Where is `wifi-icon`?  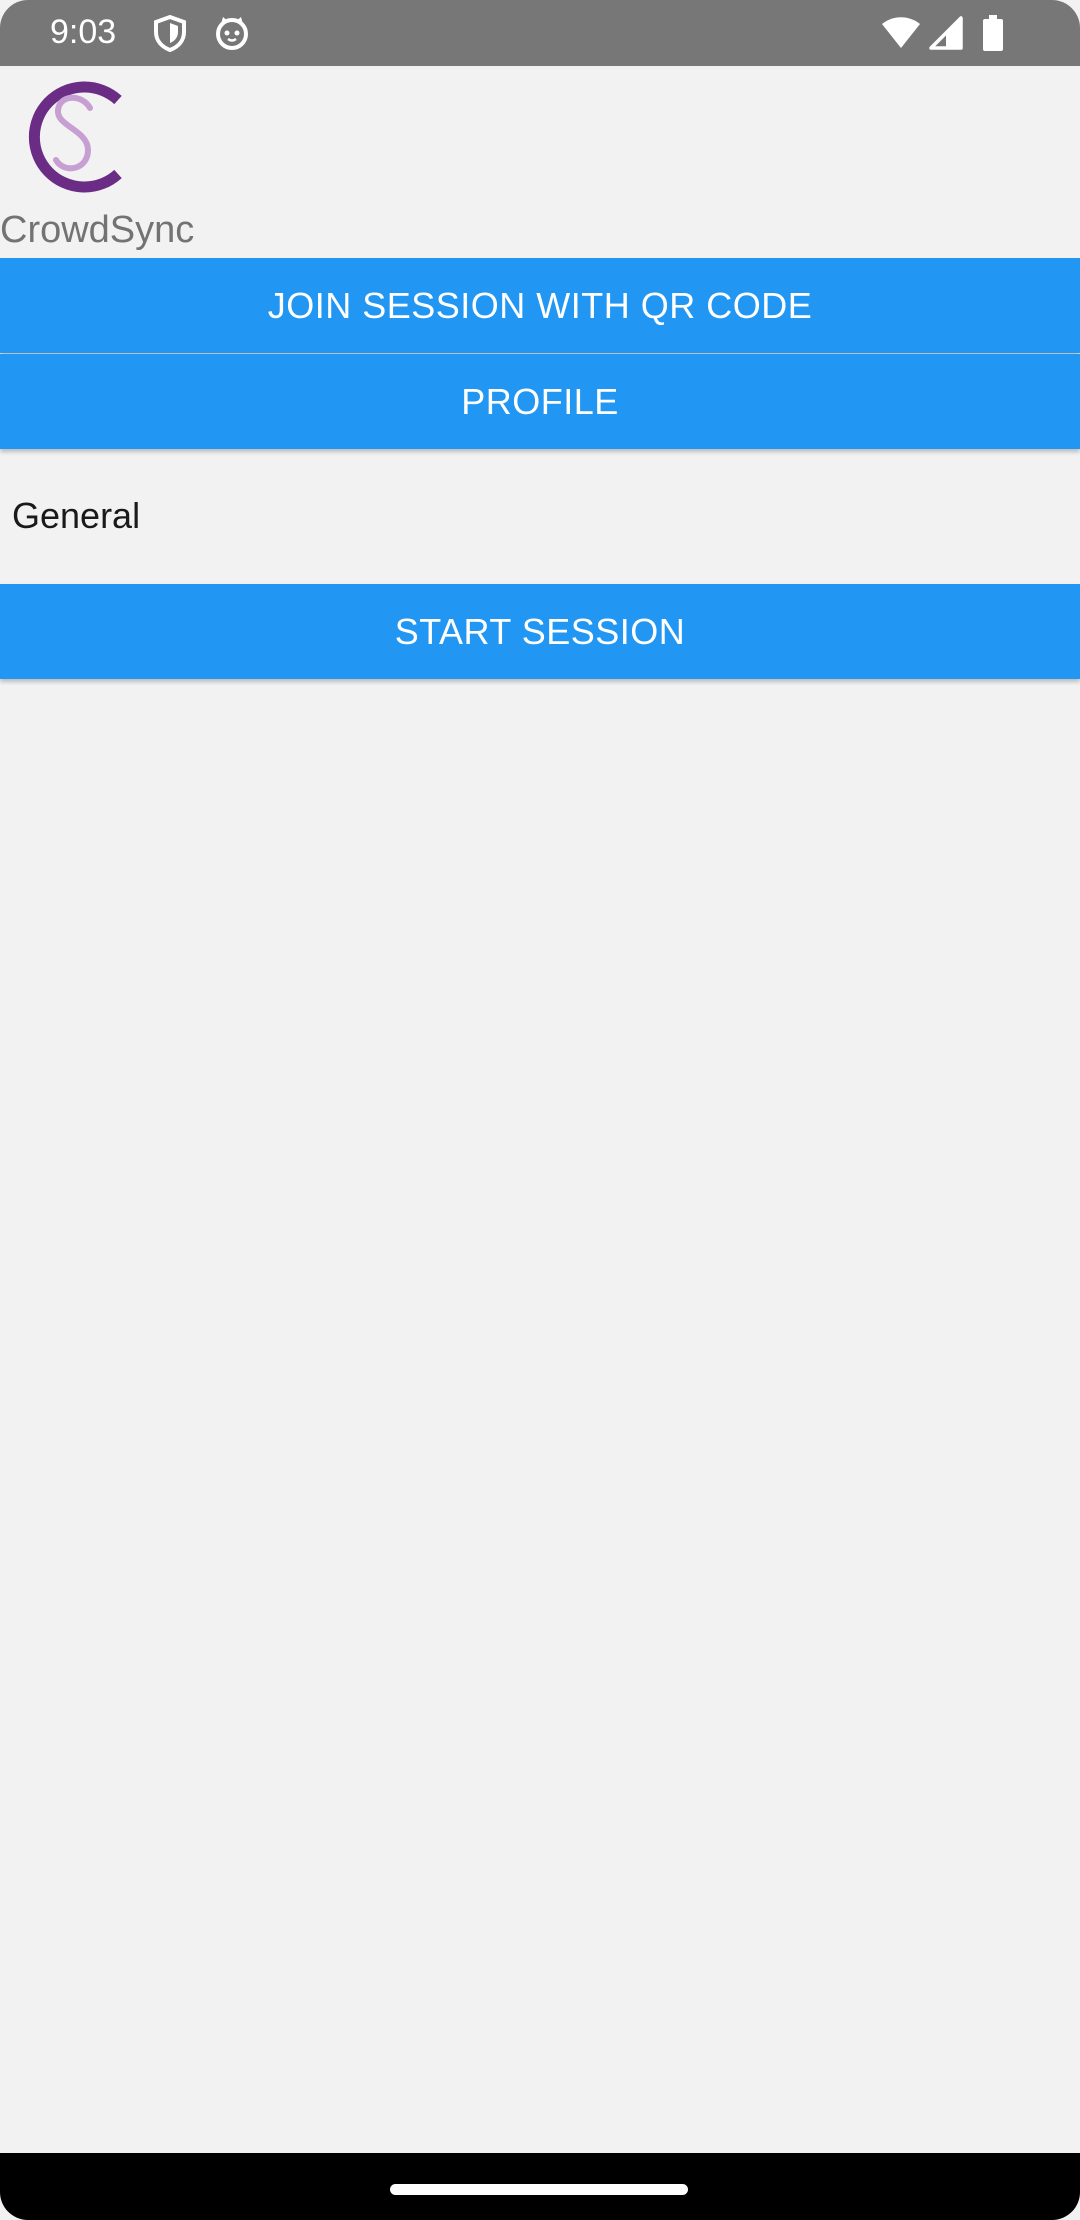 wifi-icon is located at coordinates (901, 33).